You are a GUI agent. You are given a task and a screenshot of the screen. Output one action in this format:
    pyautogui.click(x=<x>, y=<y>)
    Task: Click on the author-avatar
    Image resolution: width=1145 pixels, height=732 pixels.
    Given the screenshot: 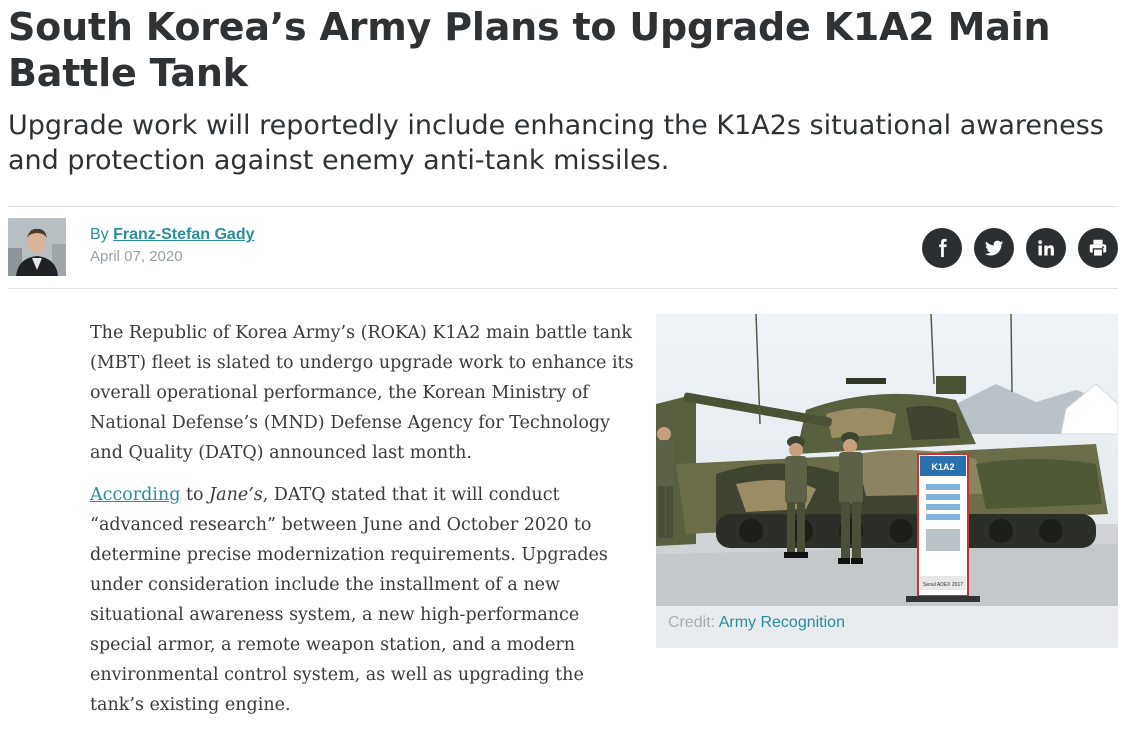 What is the action you would take?
    pyautogui.click(x=37, y=247)
    